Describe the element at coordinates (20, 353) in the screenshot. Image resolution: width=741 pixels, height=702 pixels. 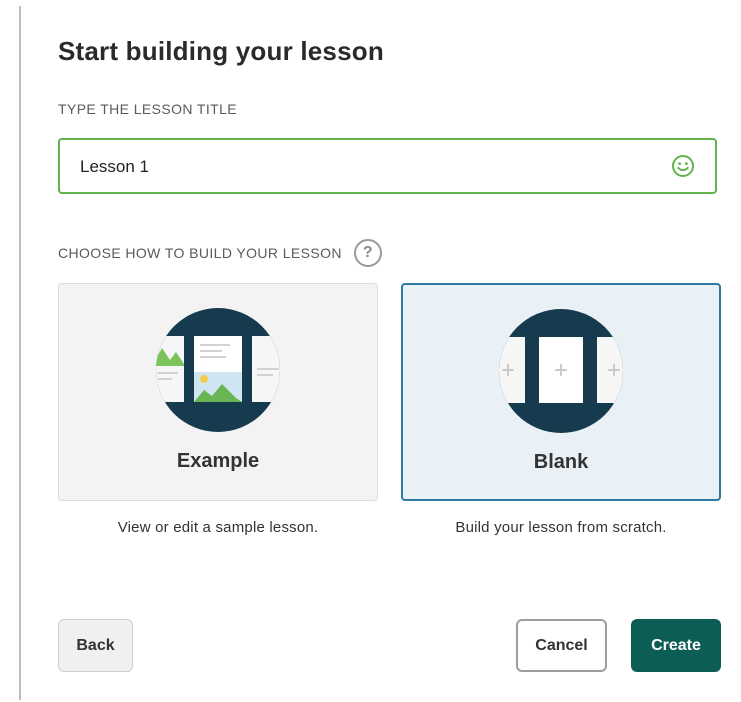
I see `window-edge` at that location.